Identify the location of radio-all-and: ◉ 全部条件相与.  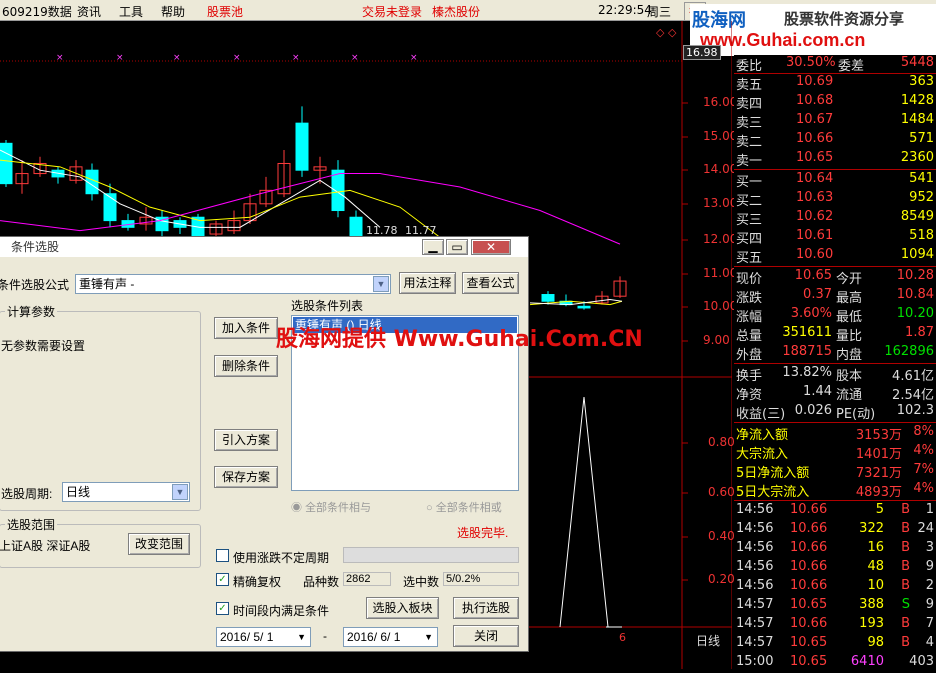
(331, 507).